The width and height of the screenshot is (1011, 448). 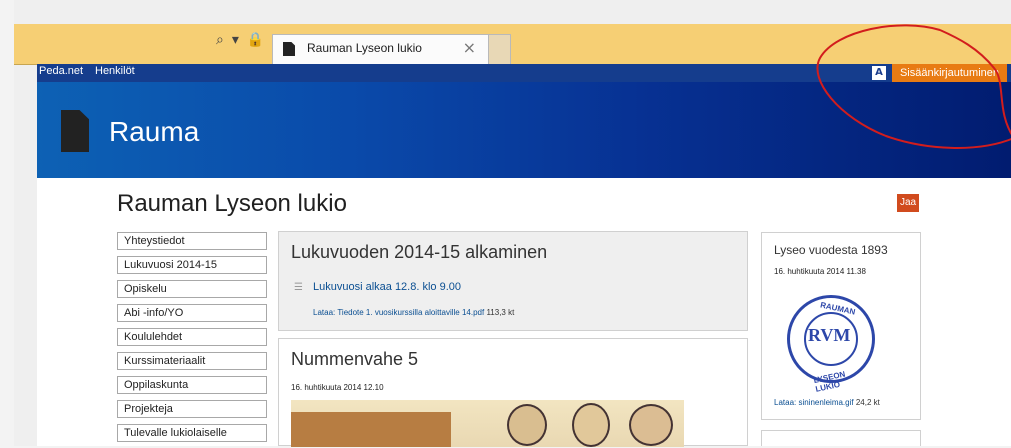 I want to click on sidebar-item-opiskelu: Opiskelu, so click(x=192, y=289).